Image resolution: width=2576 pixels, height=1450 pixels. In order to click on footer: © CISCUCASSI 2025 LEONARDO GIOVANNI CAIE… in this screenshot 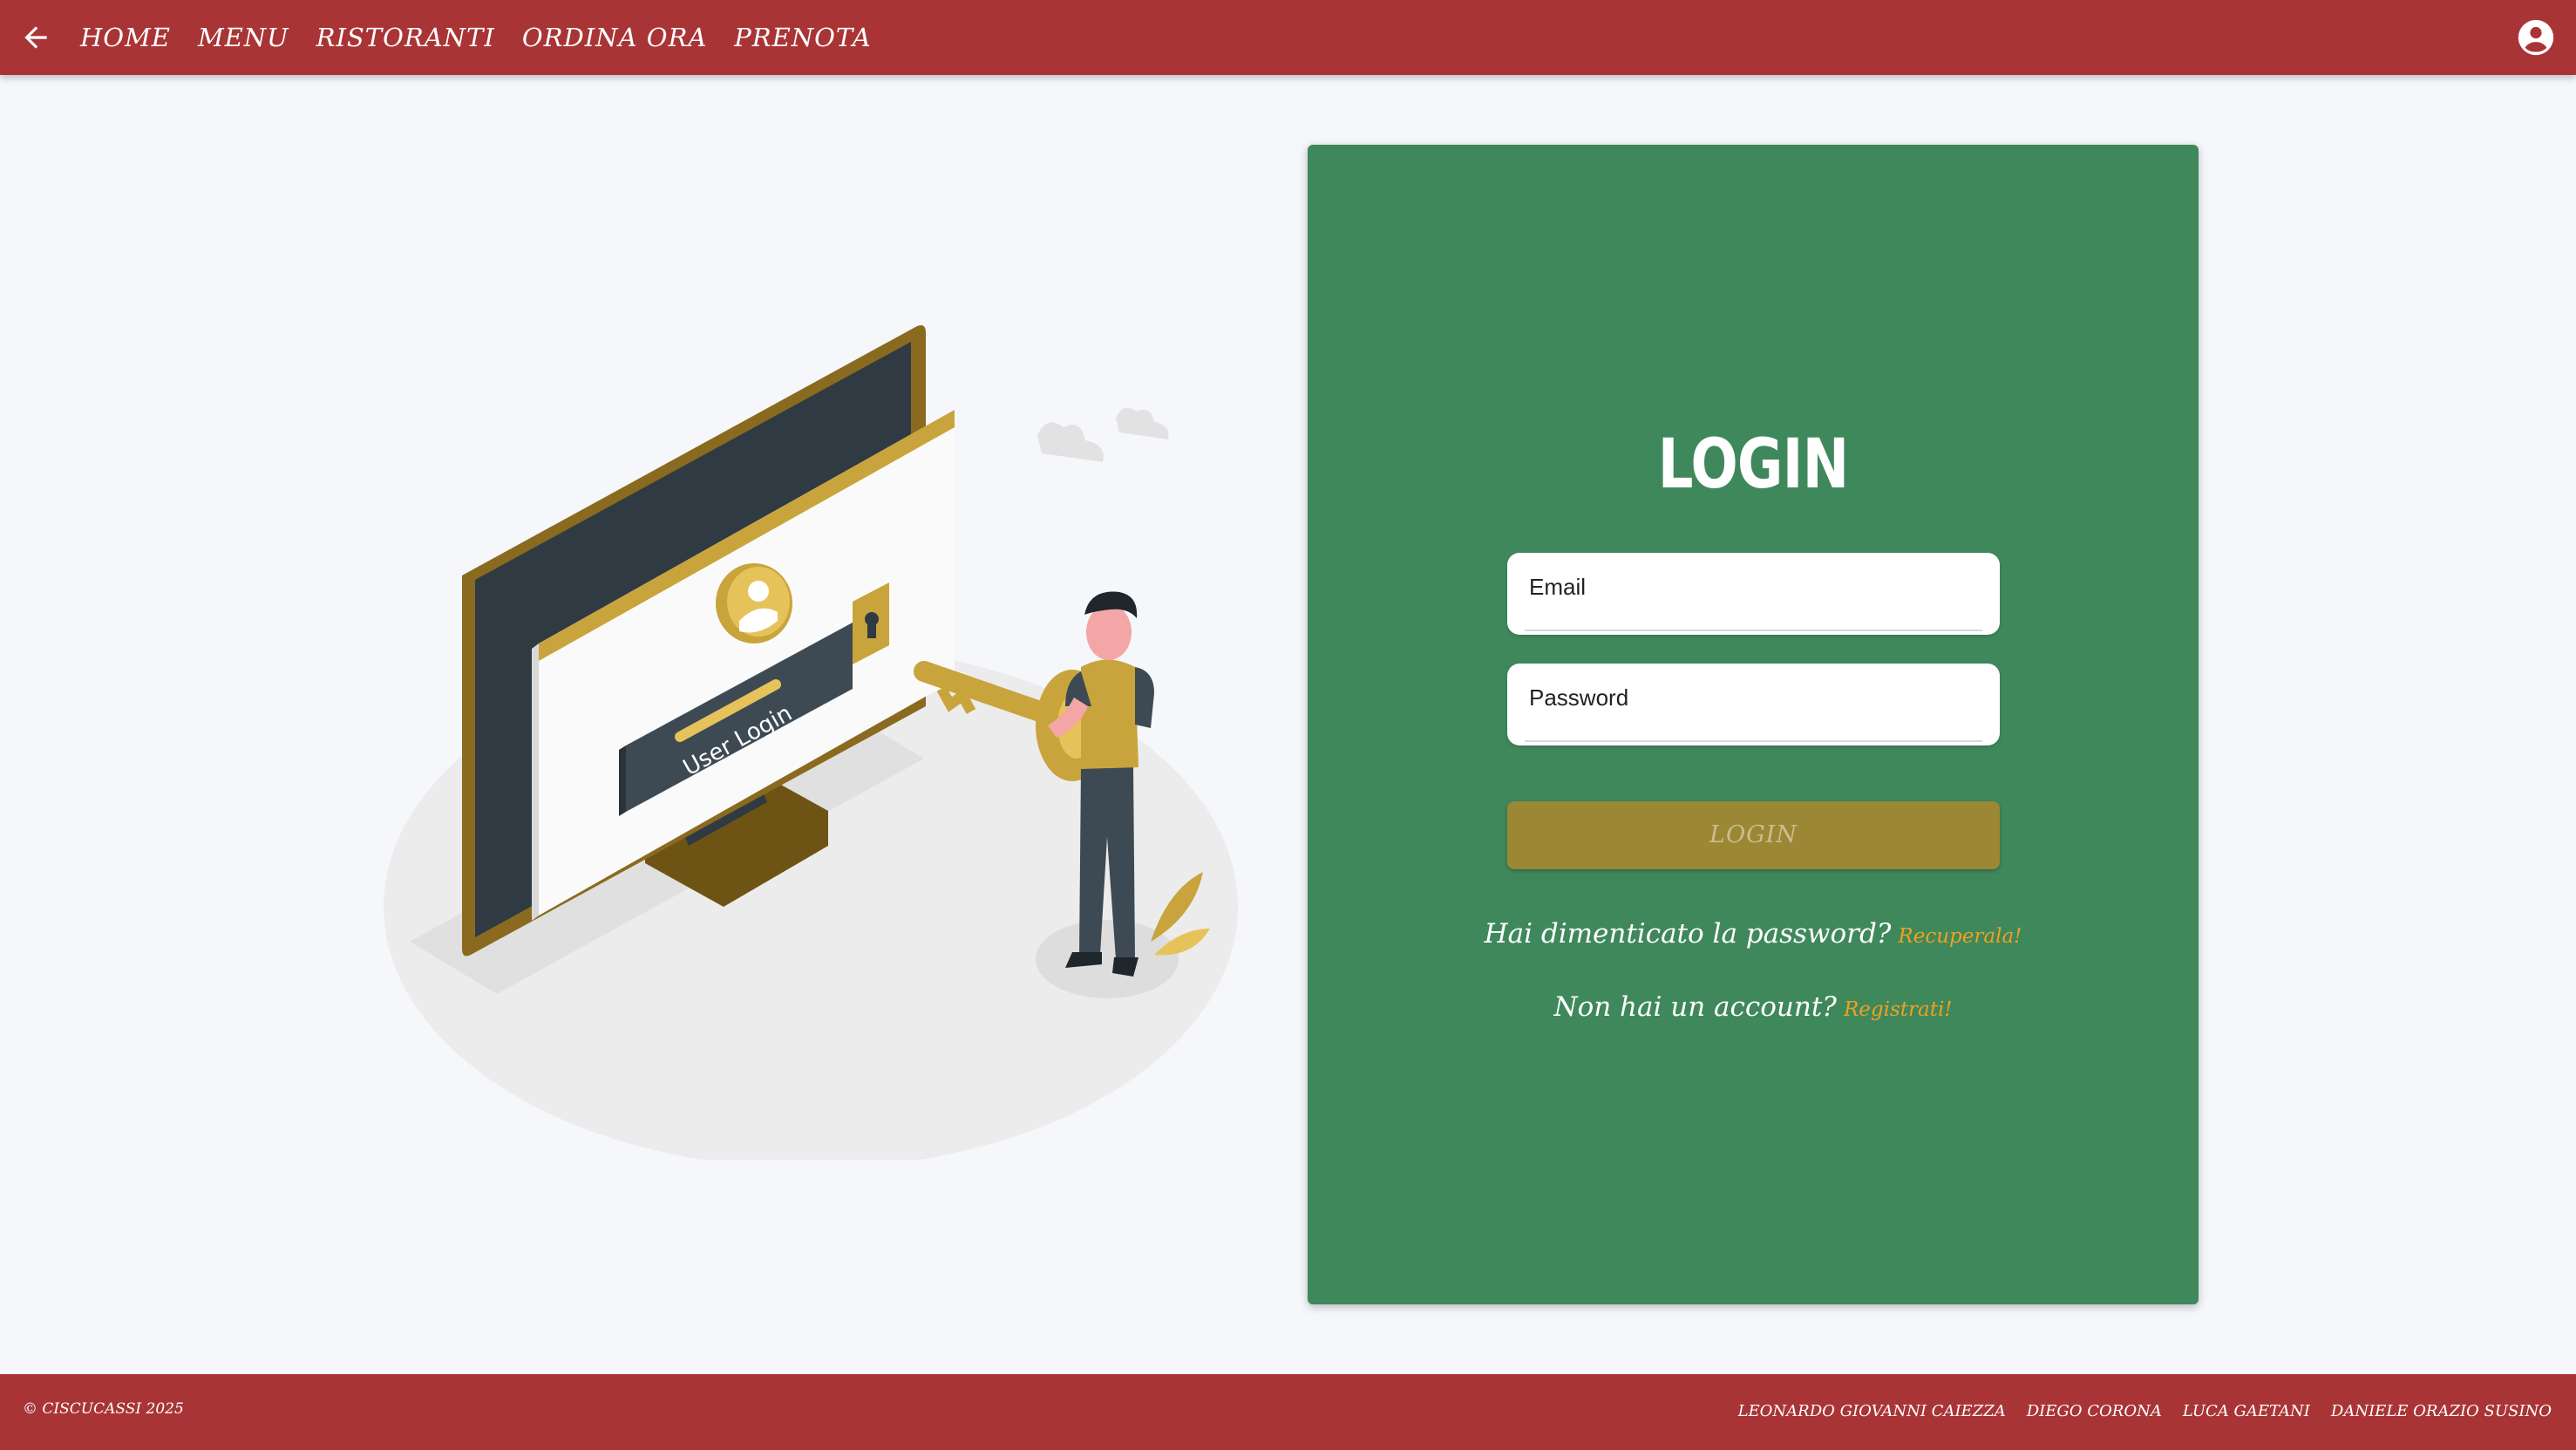, I will do `click(1288, 1412)`.